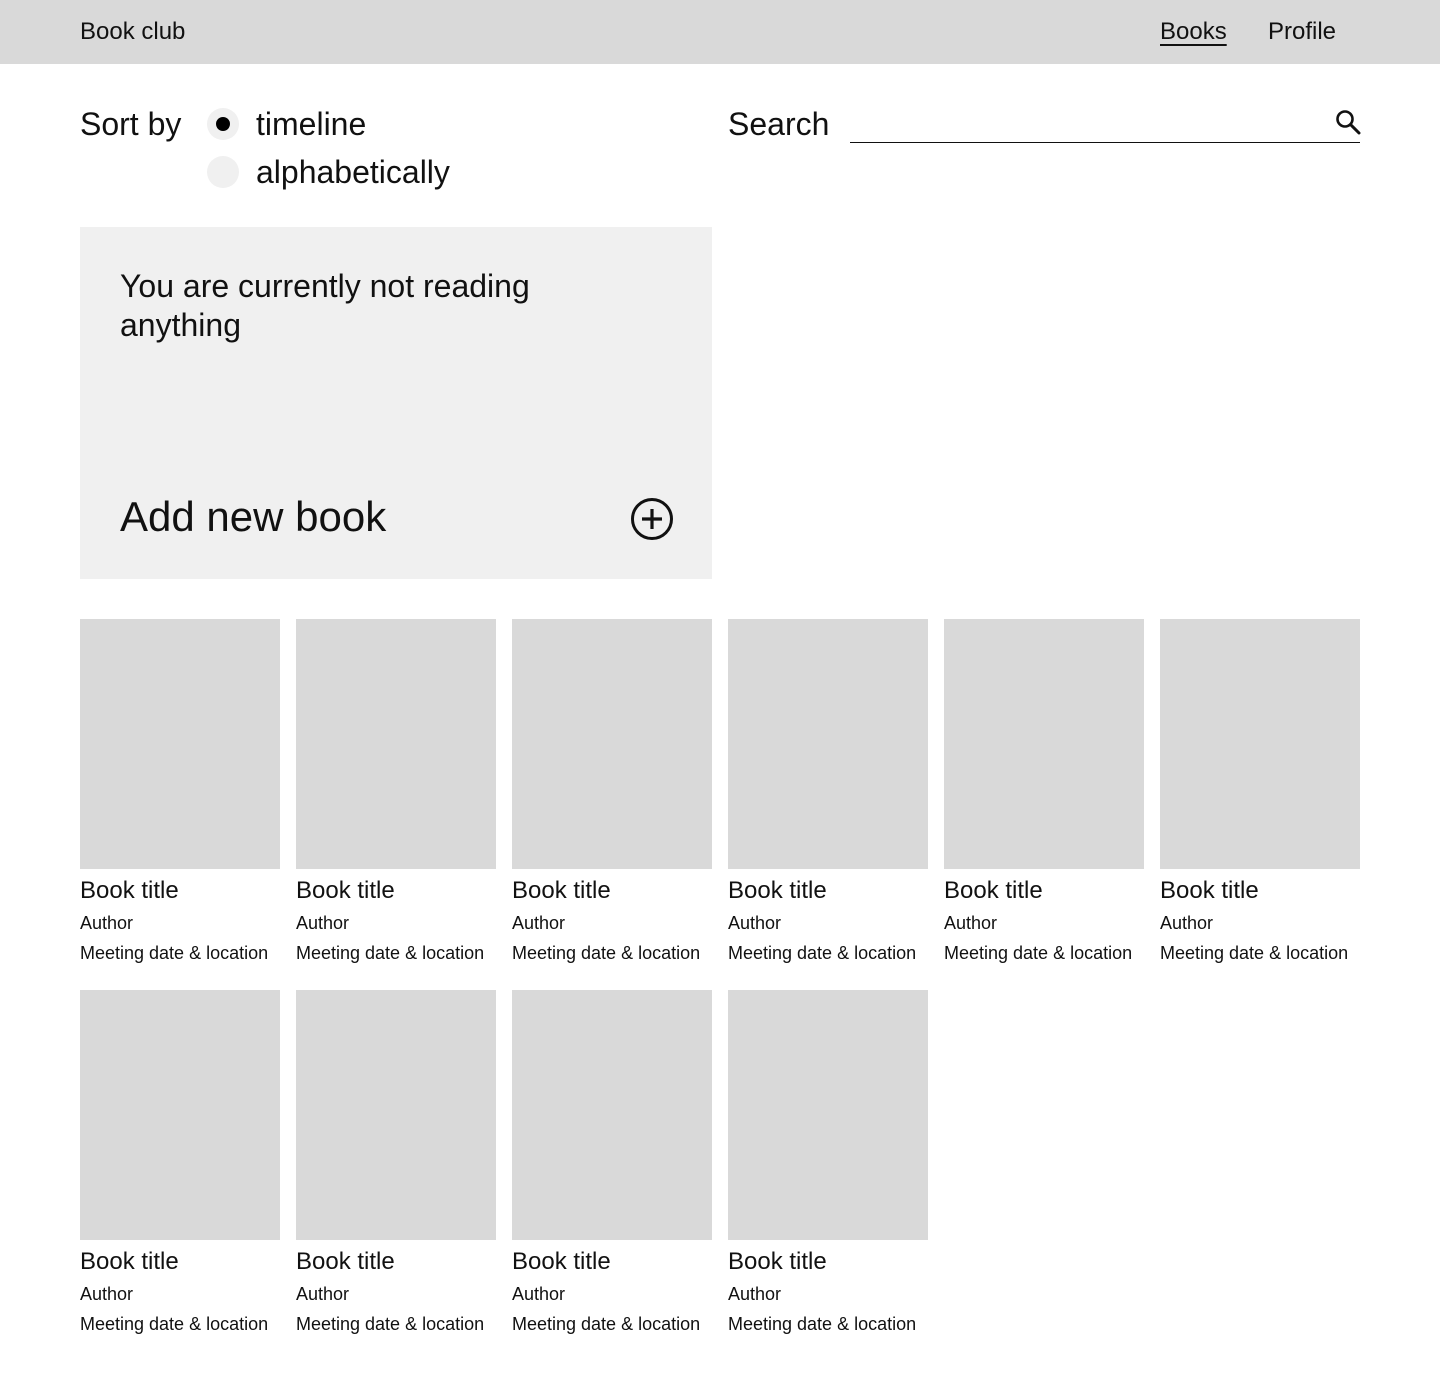 The width and height of the screenshot is (1440, 1392). I want to click on nav-link-books: Books, so click(1193, 32).